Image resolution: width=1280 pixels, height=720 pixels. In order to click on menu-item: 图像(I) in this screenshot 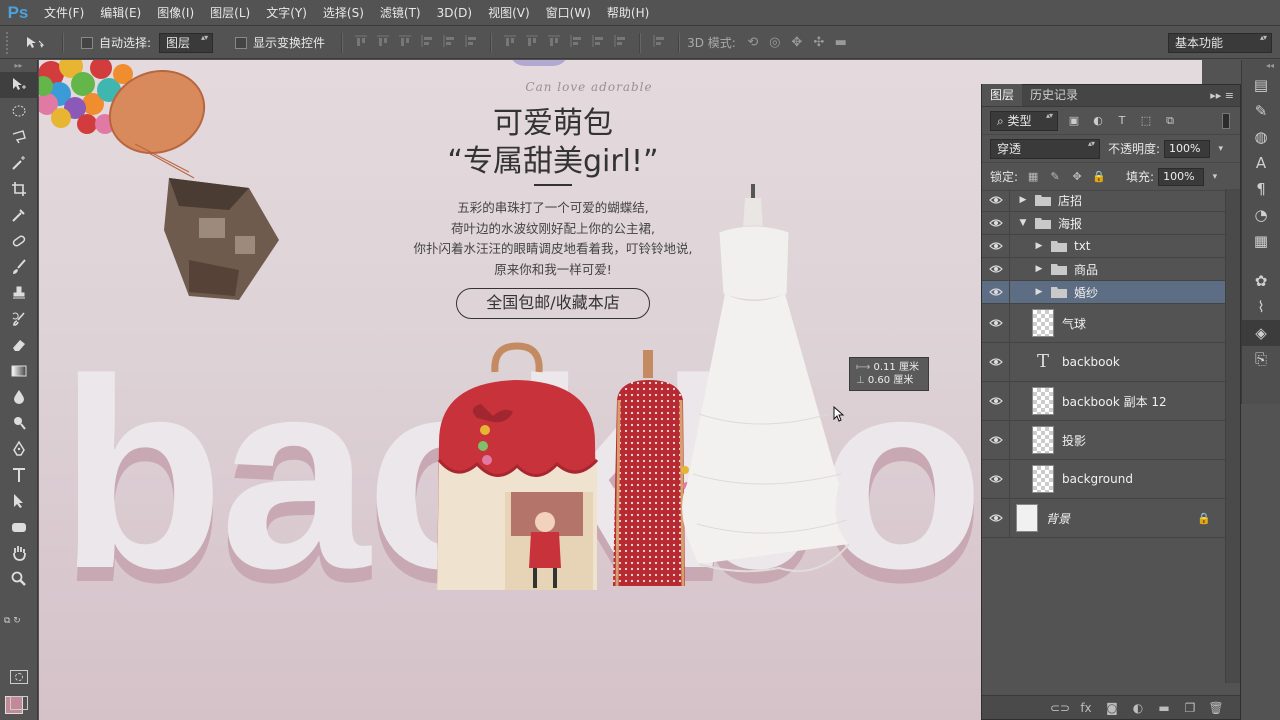, I will do `click(175, 13)`.